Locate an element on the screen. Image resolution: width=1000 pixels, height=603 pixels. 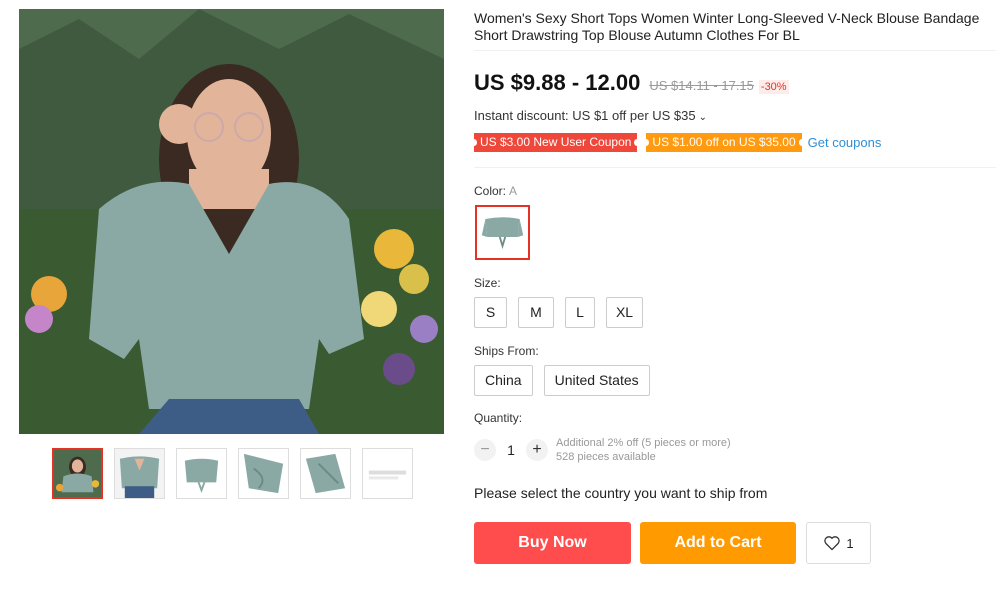
color-label: Color: A is located at coordinates (495, 191).